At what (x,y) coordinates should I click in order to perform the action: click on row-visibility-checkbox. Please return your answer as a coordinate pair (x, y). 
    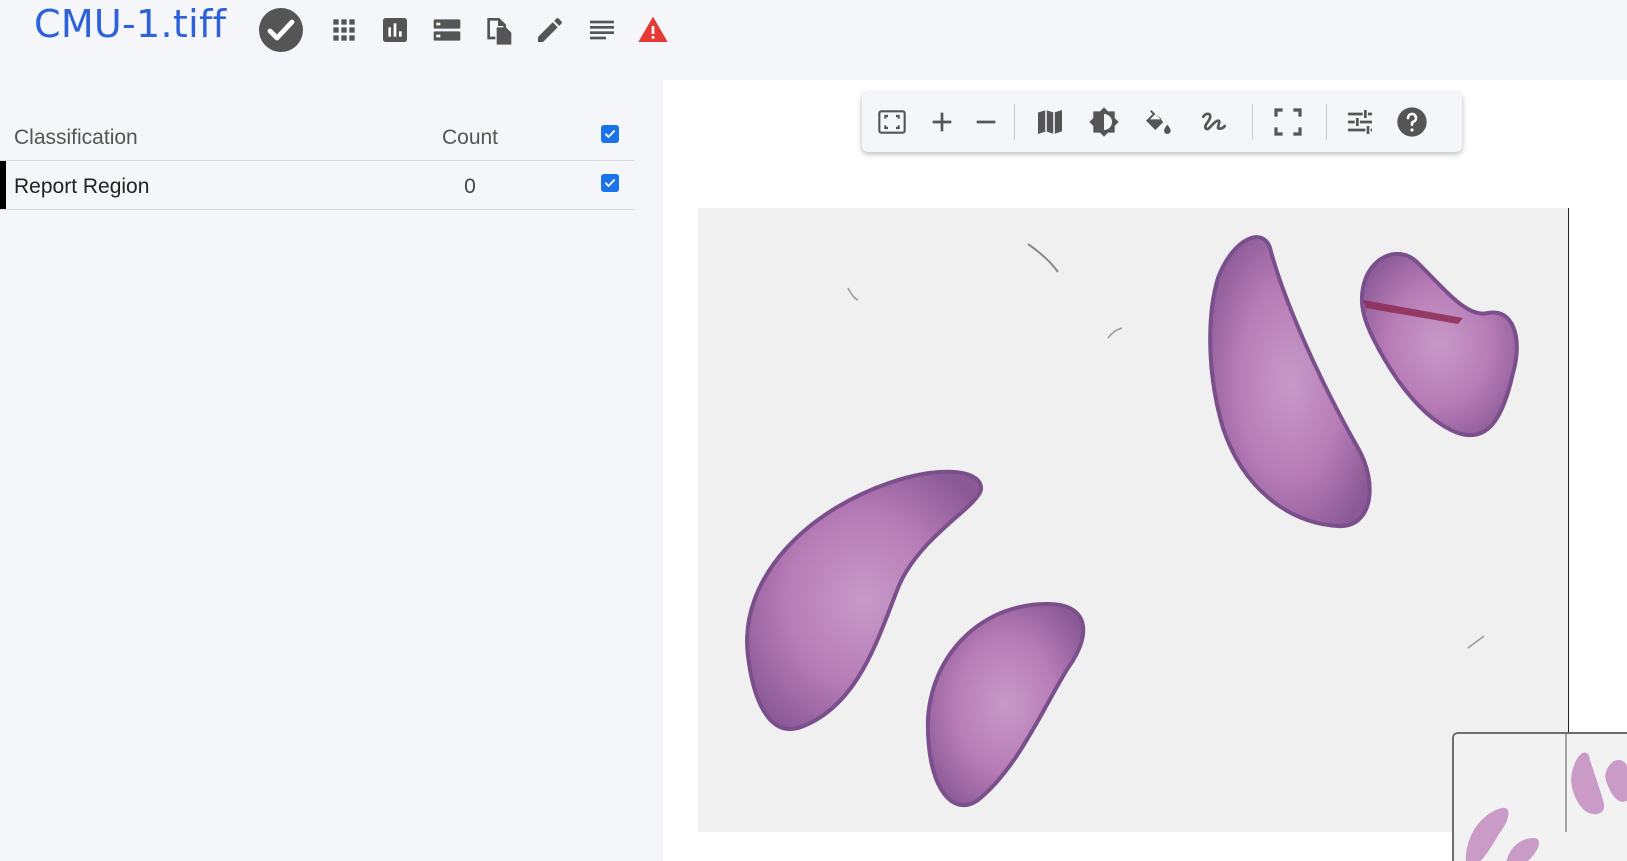
    Looking at the image, I should click on (610, 183).